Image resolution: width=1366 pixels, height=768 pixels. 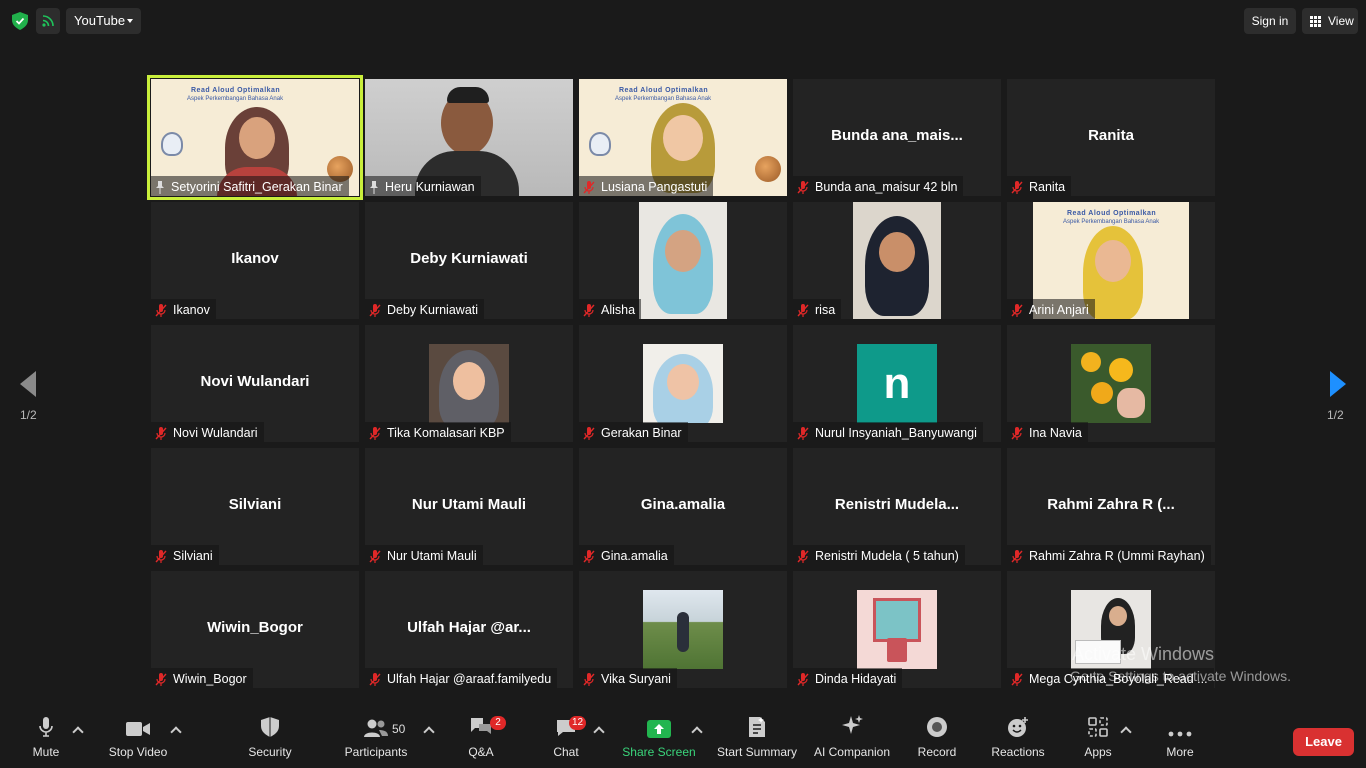 What do you see at coordinates (1180, 676) in the screenshot?
I see `activate-windows-hint: Go to Settings to activate Windows.` at bounding box center [1180, 676].